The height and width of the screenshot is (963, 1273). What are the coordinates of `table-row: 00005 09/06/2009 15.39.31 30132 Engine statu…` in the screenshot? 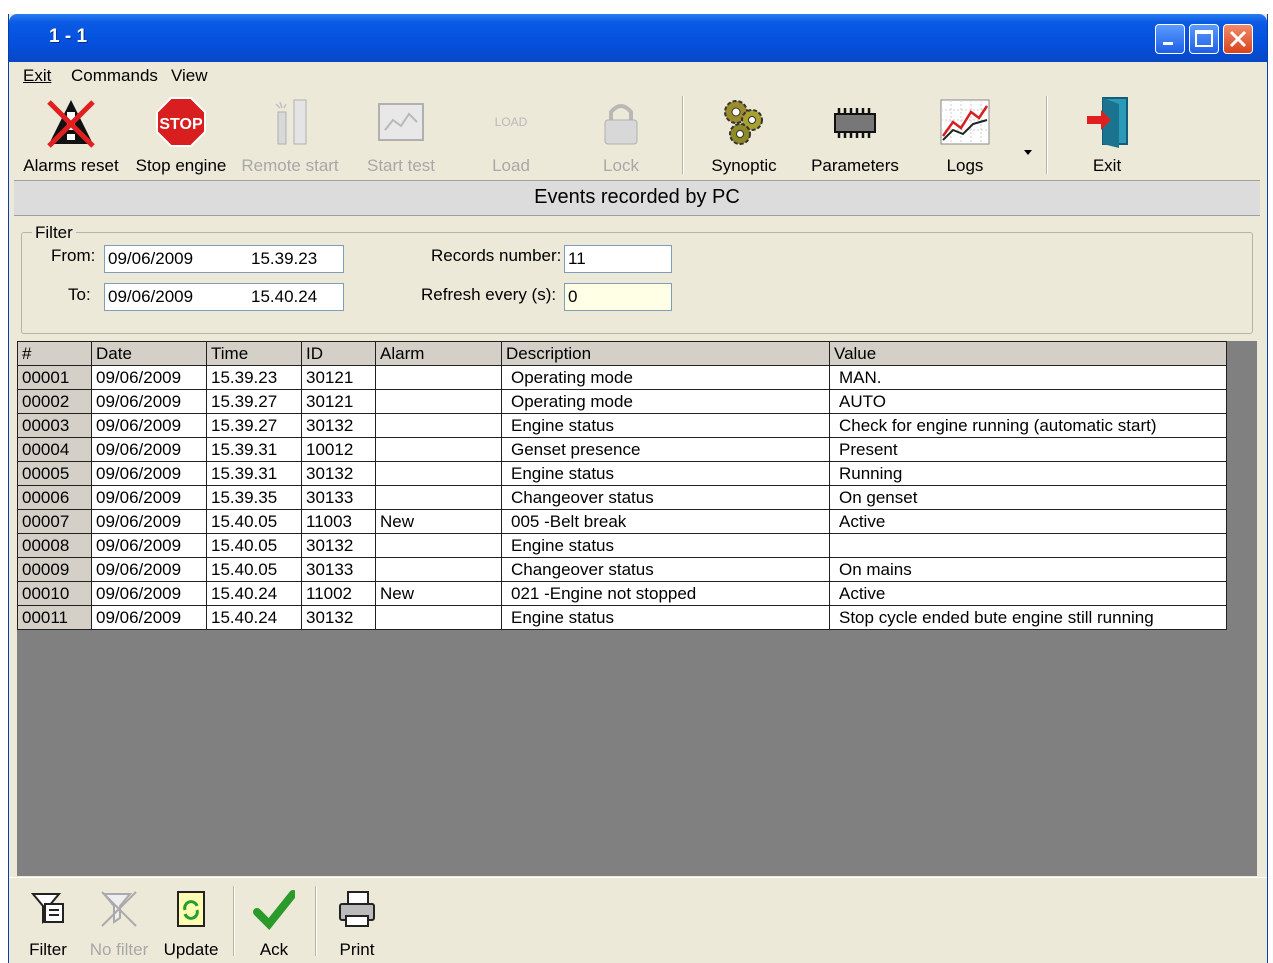 It's located at (622, 473).